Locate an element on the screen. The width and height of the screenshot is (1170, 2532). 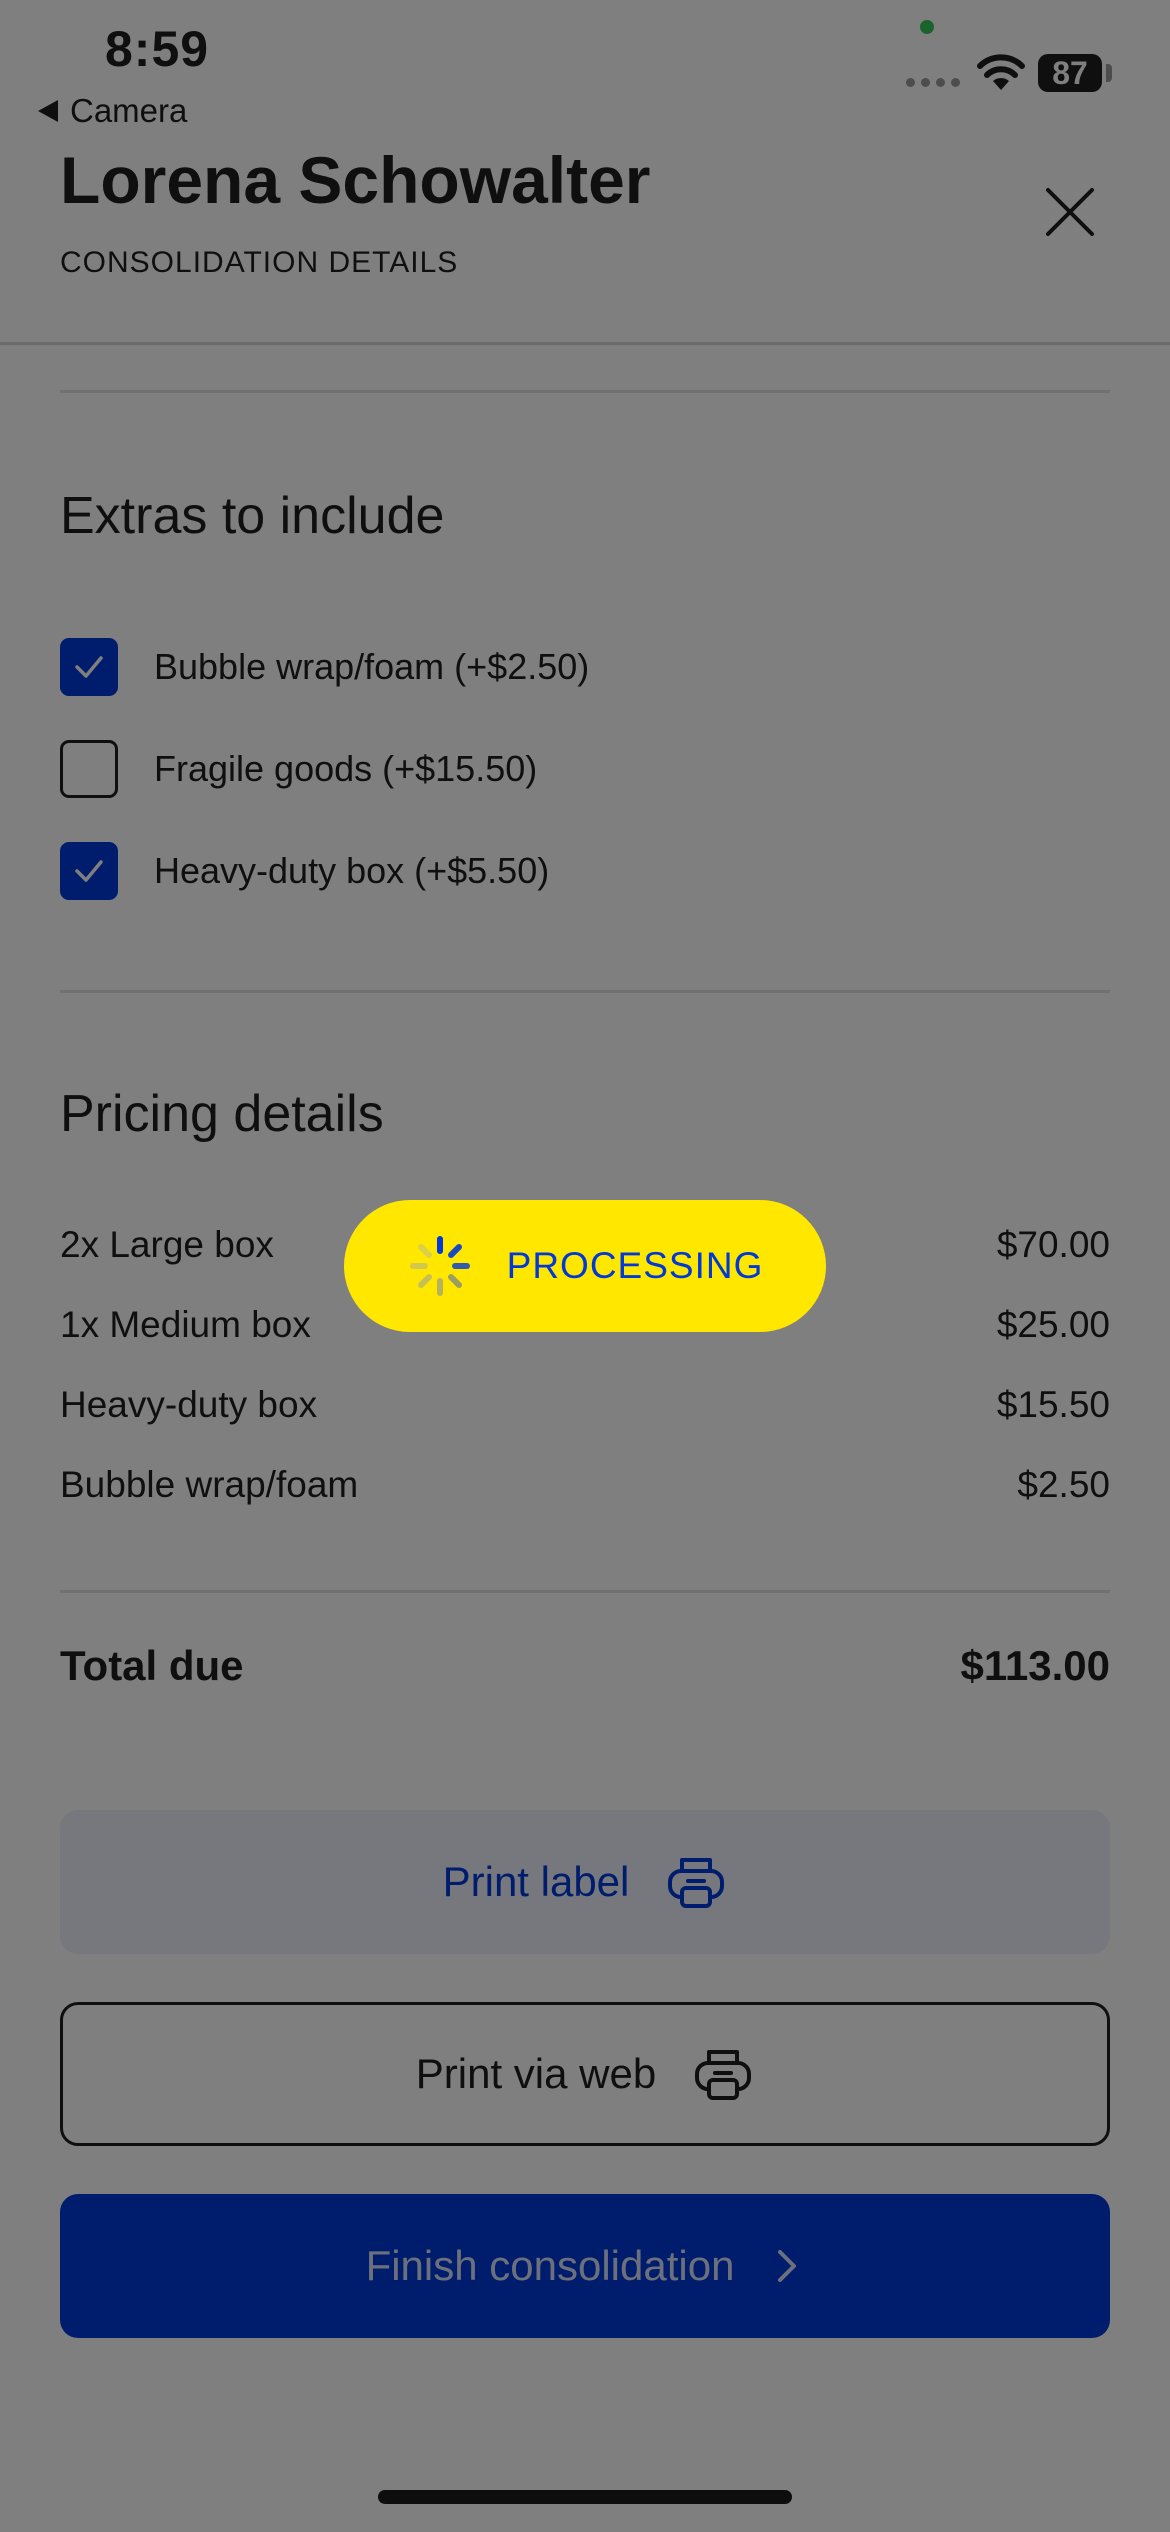
processing-toast: PROCESSING is located at coordinates (585, 1266).